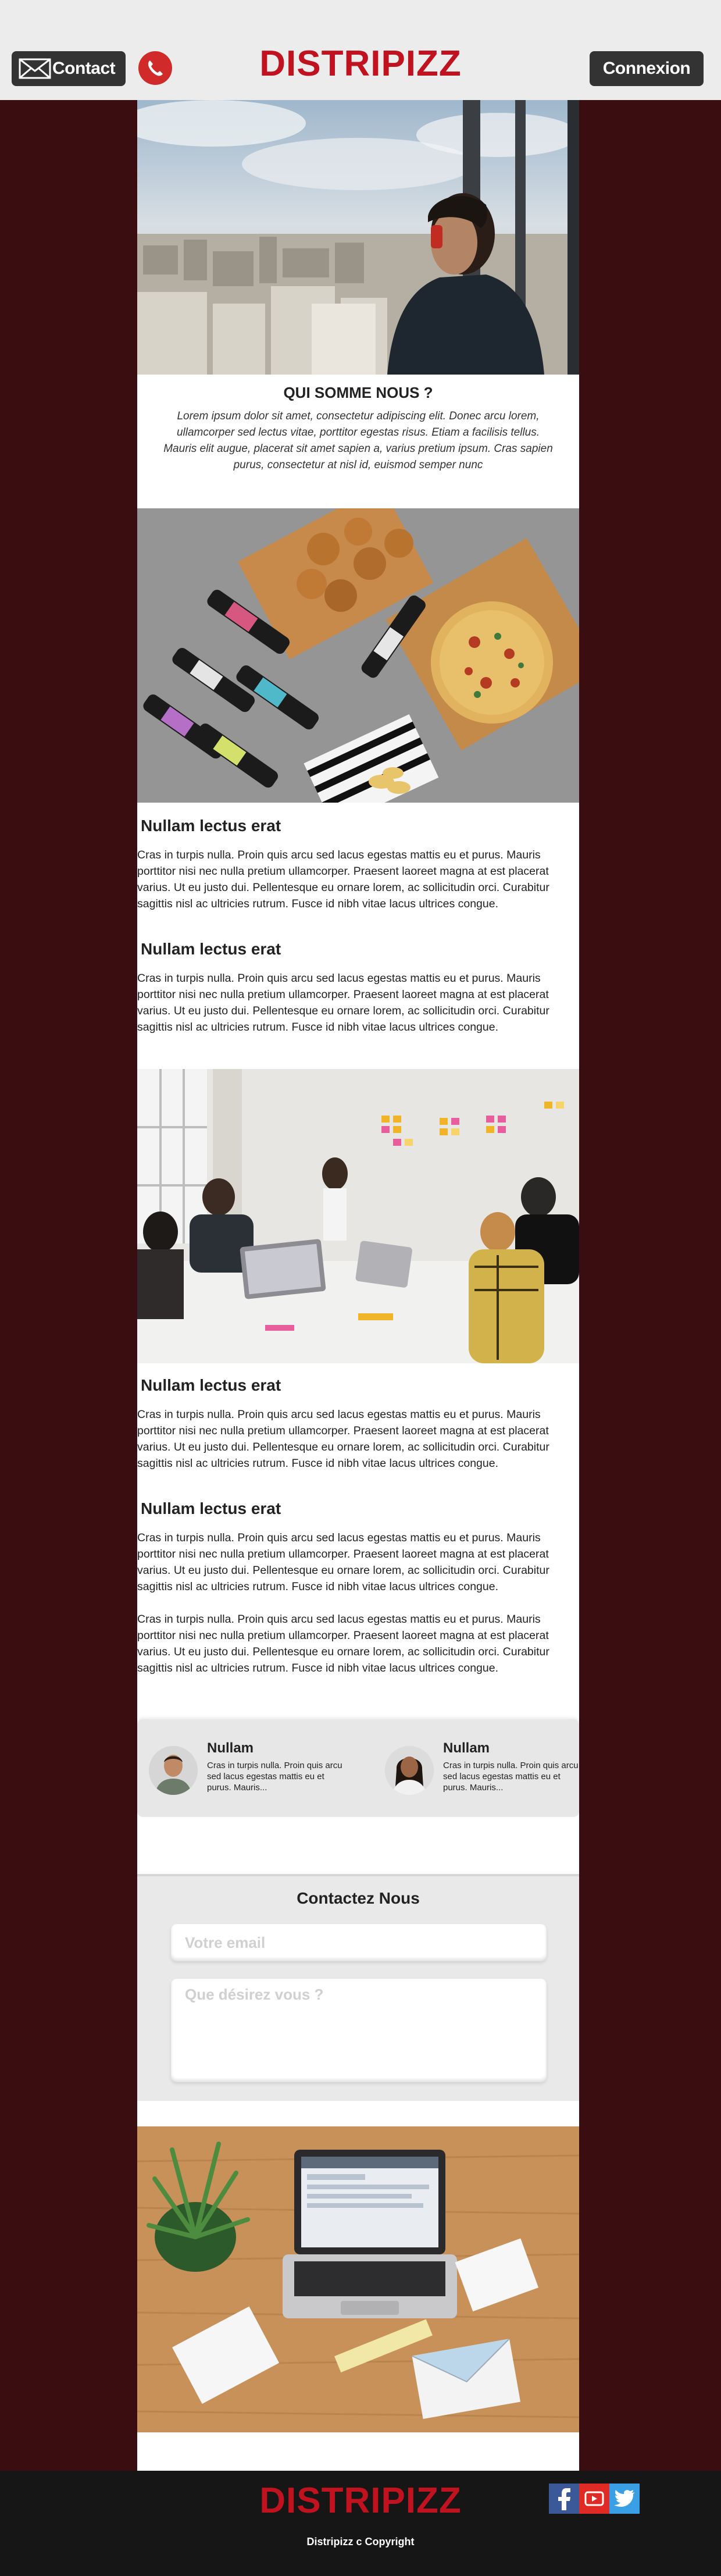 The image size is (721, 2576). I want to click on meeting-image, so click(358, 1216).